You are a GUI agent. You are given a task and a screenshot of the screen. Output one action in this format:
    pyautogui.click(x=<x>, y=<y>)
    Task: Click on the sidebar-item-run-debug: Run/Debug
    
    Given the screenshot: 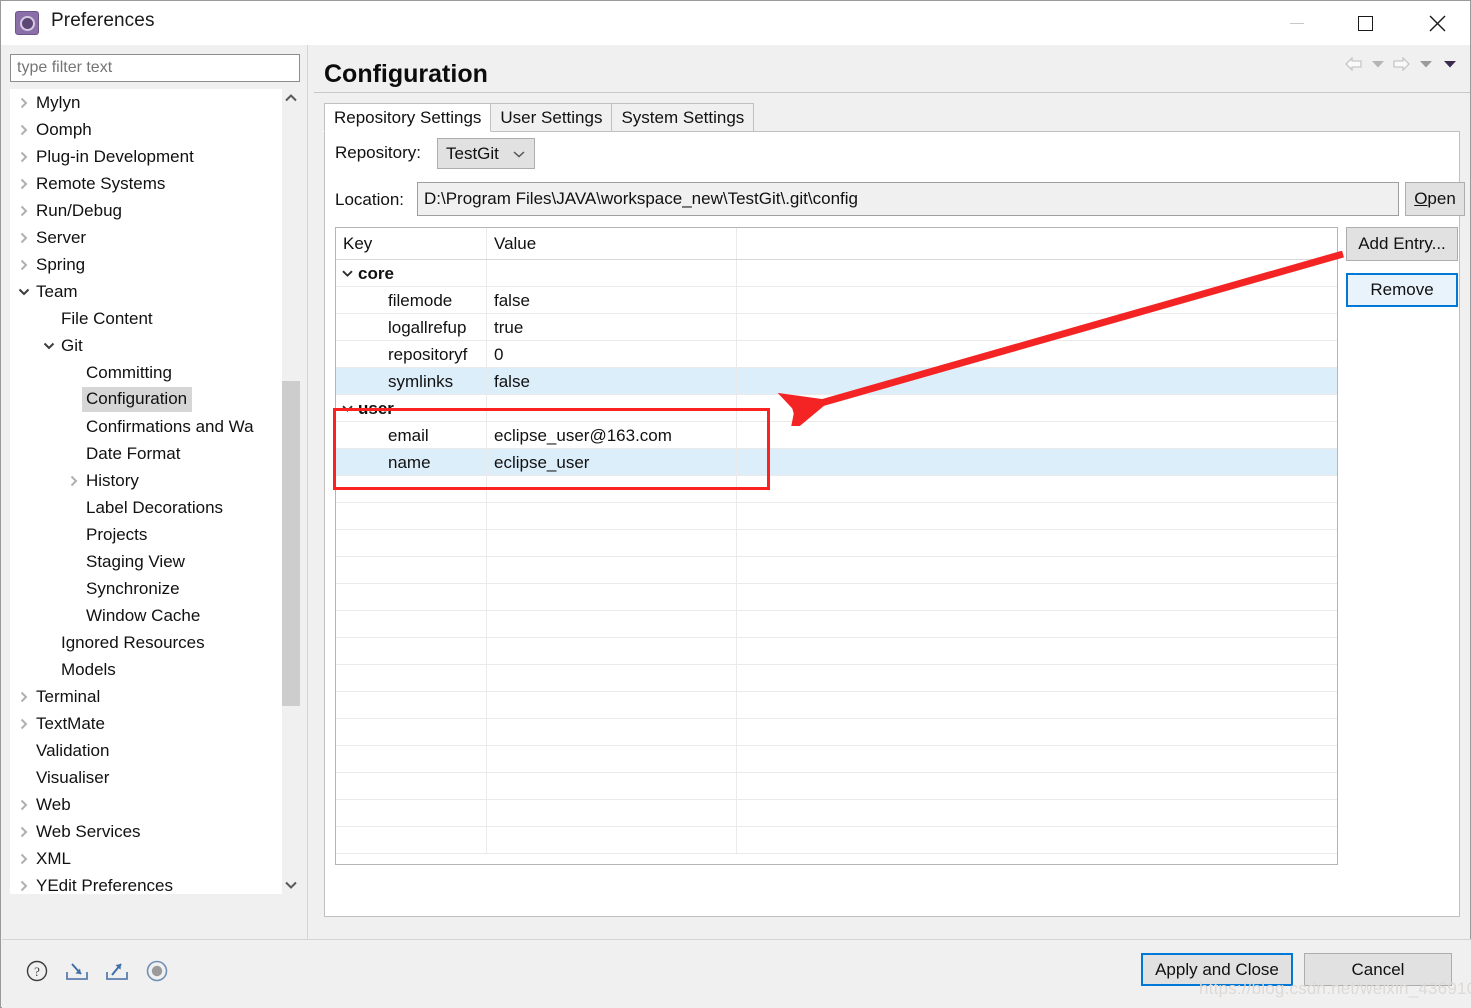 What is the action you would take?
    pyautogui.click(x=146, y=210)
    